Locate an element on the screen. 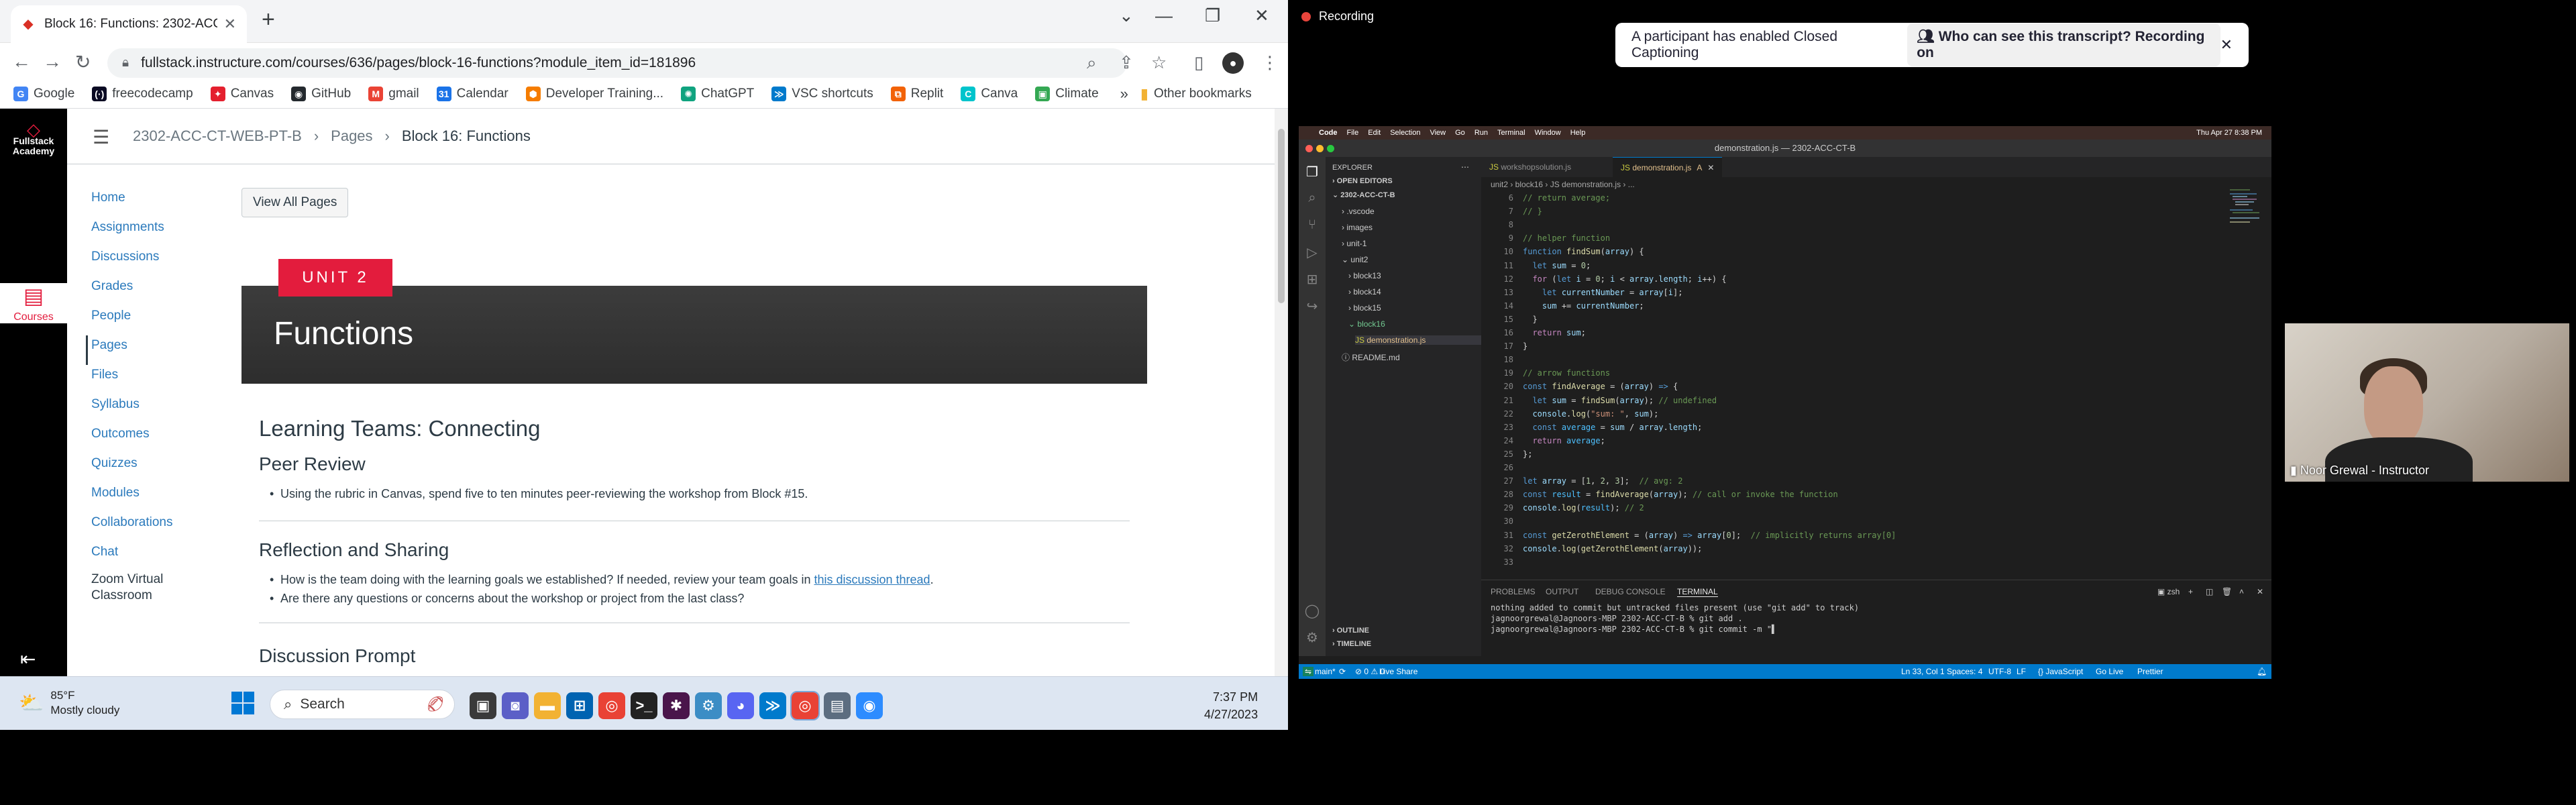  bookmark-8: ≫ VSC shortcuts is located at coordinates (822, 93).